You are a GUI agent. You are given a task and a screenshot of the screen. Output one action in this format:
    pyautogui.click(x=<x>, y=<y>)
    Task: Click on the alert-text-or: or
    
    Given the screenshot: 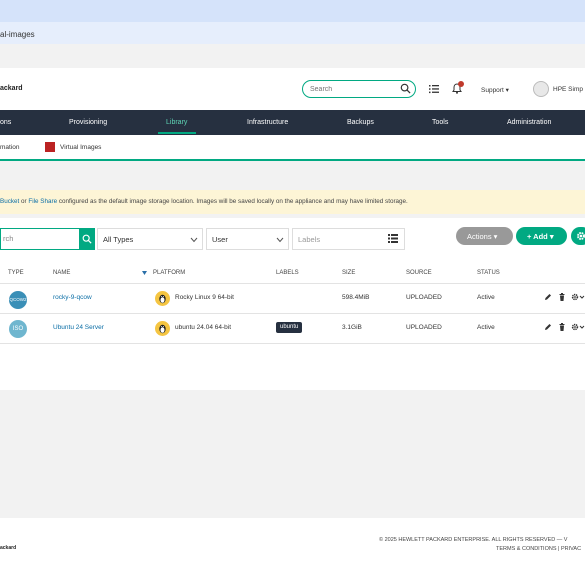 What is the action you would take?
    pyautogui.click(x=24, y=201)
    